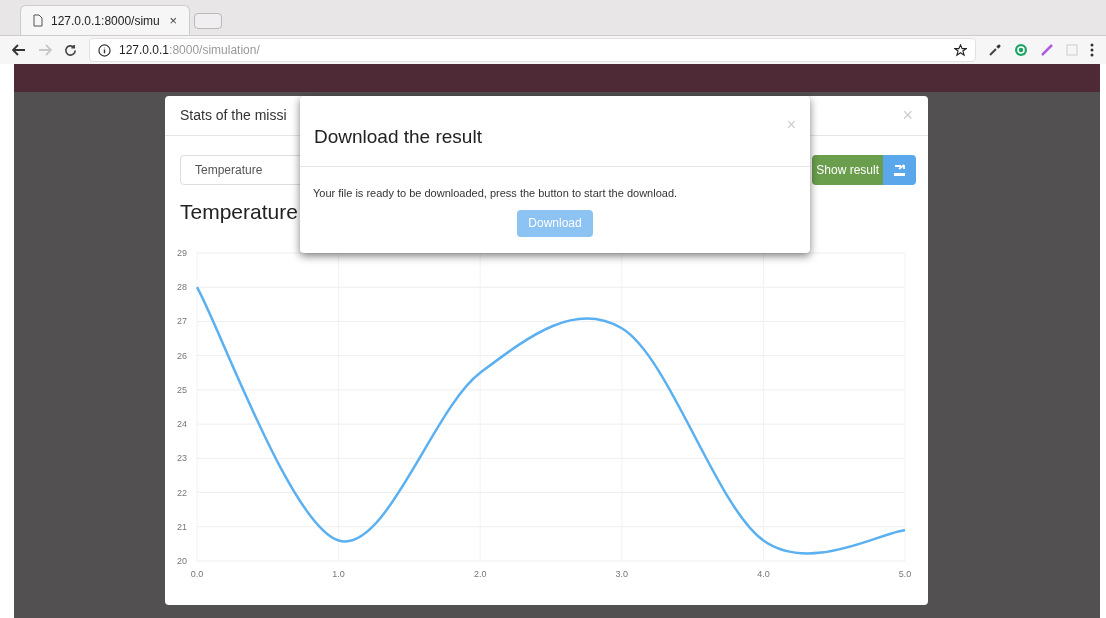  Describe the element at coordinates (555, 223) in the screenshot. I see `download-button: Download` at that location.